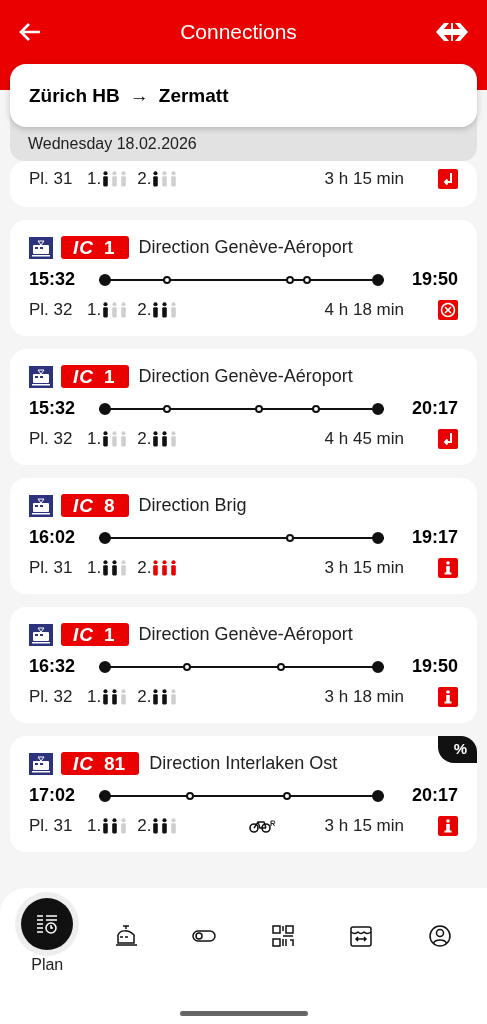 The image size is (487, 1024). What do you see at coordinates (243, 763) in the screenshot?
I see `direction-text: Direction Interlaken Ost` at bounding box center [243, 763].